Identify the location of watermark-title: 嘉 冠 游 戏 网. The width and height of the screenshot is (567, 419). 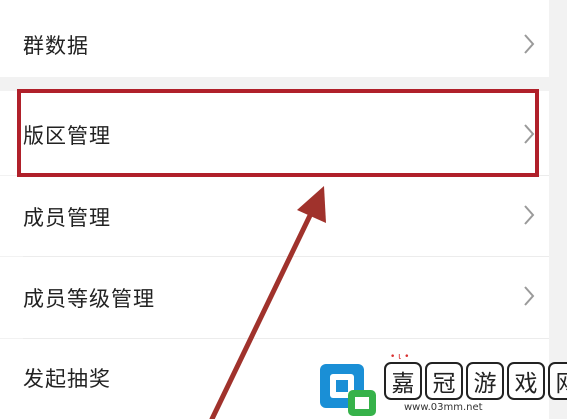
(475, 381).